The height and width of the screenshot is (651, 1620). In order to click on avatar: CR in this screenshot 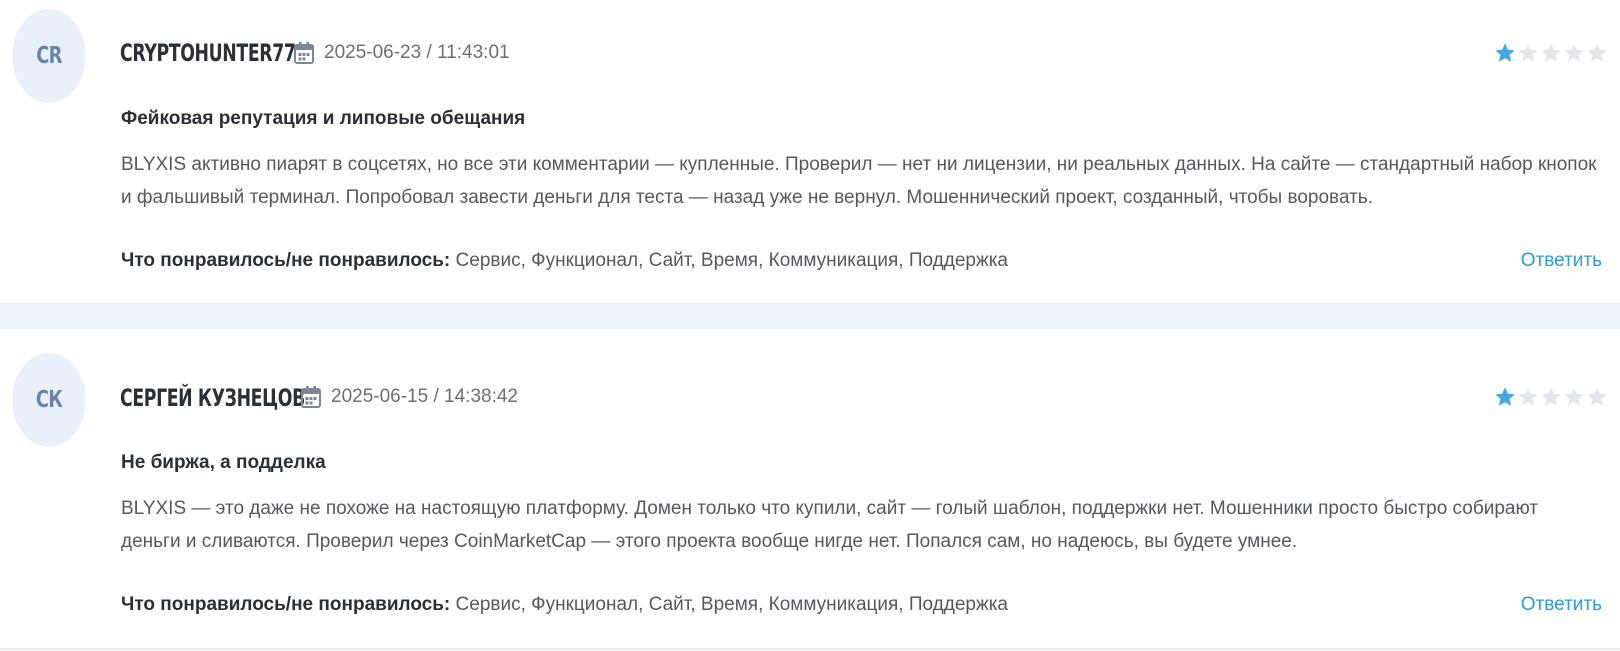, I will do `click(49, 56)`.